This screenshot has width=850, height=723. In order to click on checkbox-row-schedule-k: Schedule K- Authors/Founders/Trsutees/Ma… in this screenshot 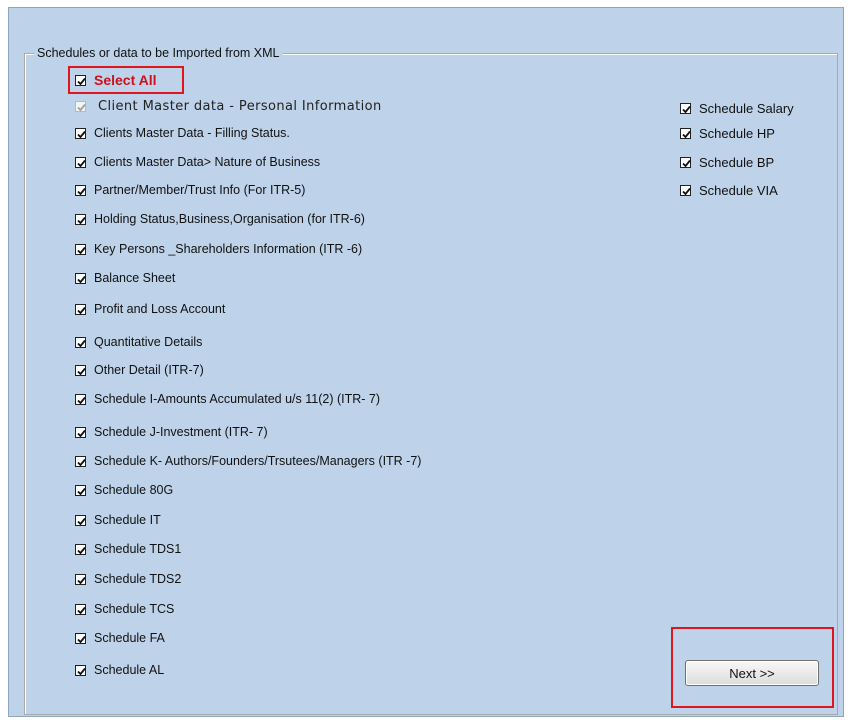, I will do `click(248, 461)`.